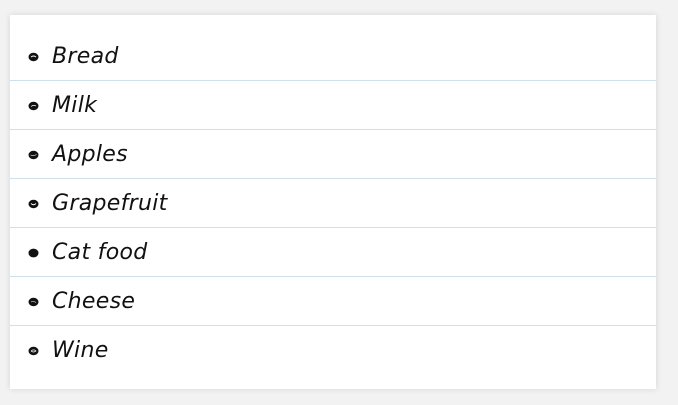 This screenshot has height=405, width=678. I want to click on list-item: Bread, so click(333, 56).